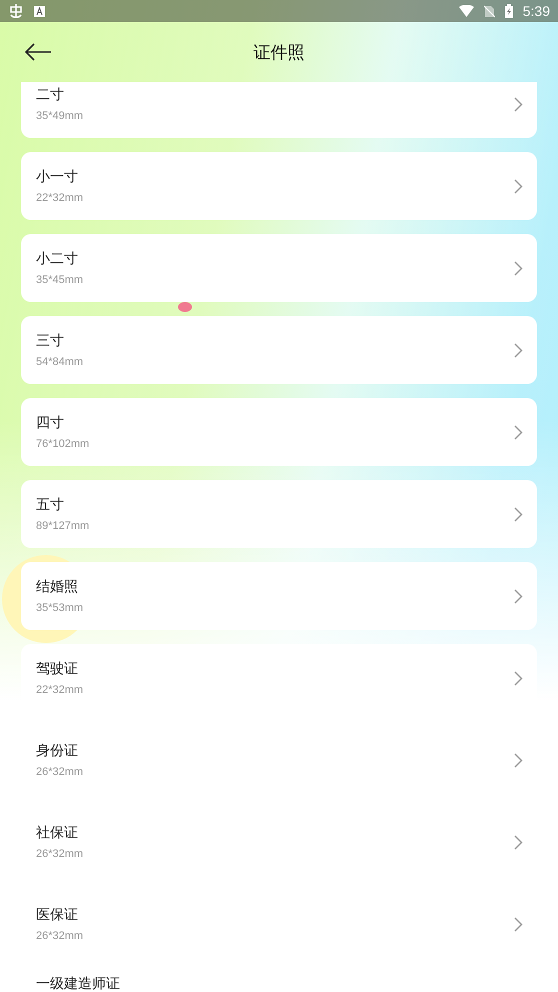 The height and width of the screenshot is (992, 558). What do you see at coordinates (50, 341) in the screenshot?
I see `item-name: 三寸` at bounding box center [50, 341].